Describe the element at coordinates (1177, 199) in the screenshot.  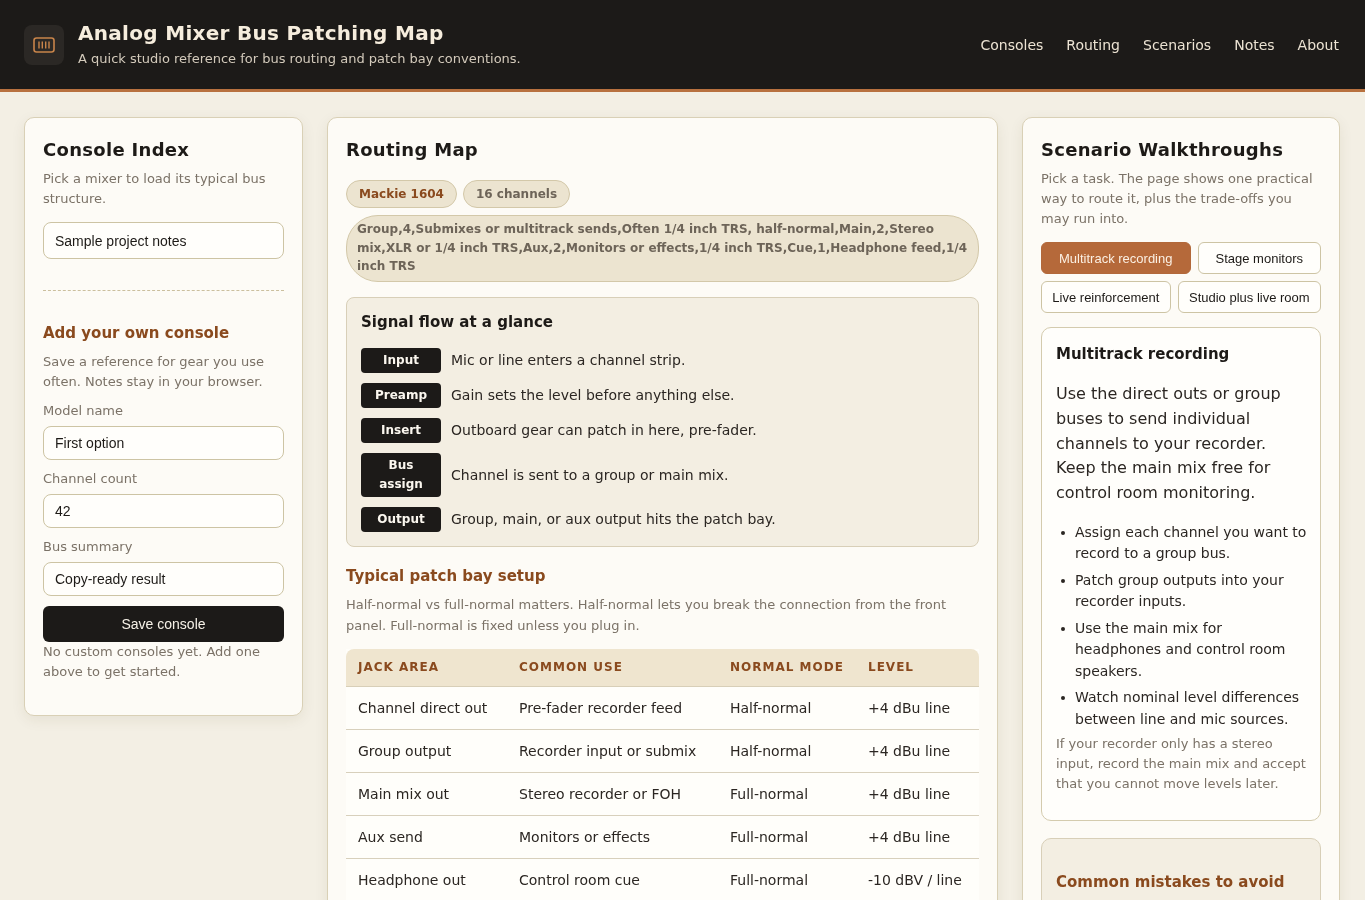
I see `card-description: Pick a task. The page shows one practical way to route it, plus the trade-offs you may run into.` at that location.